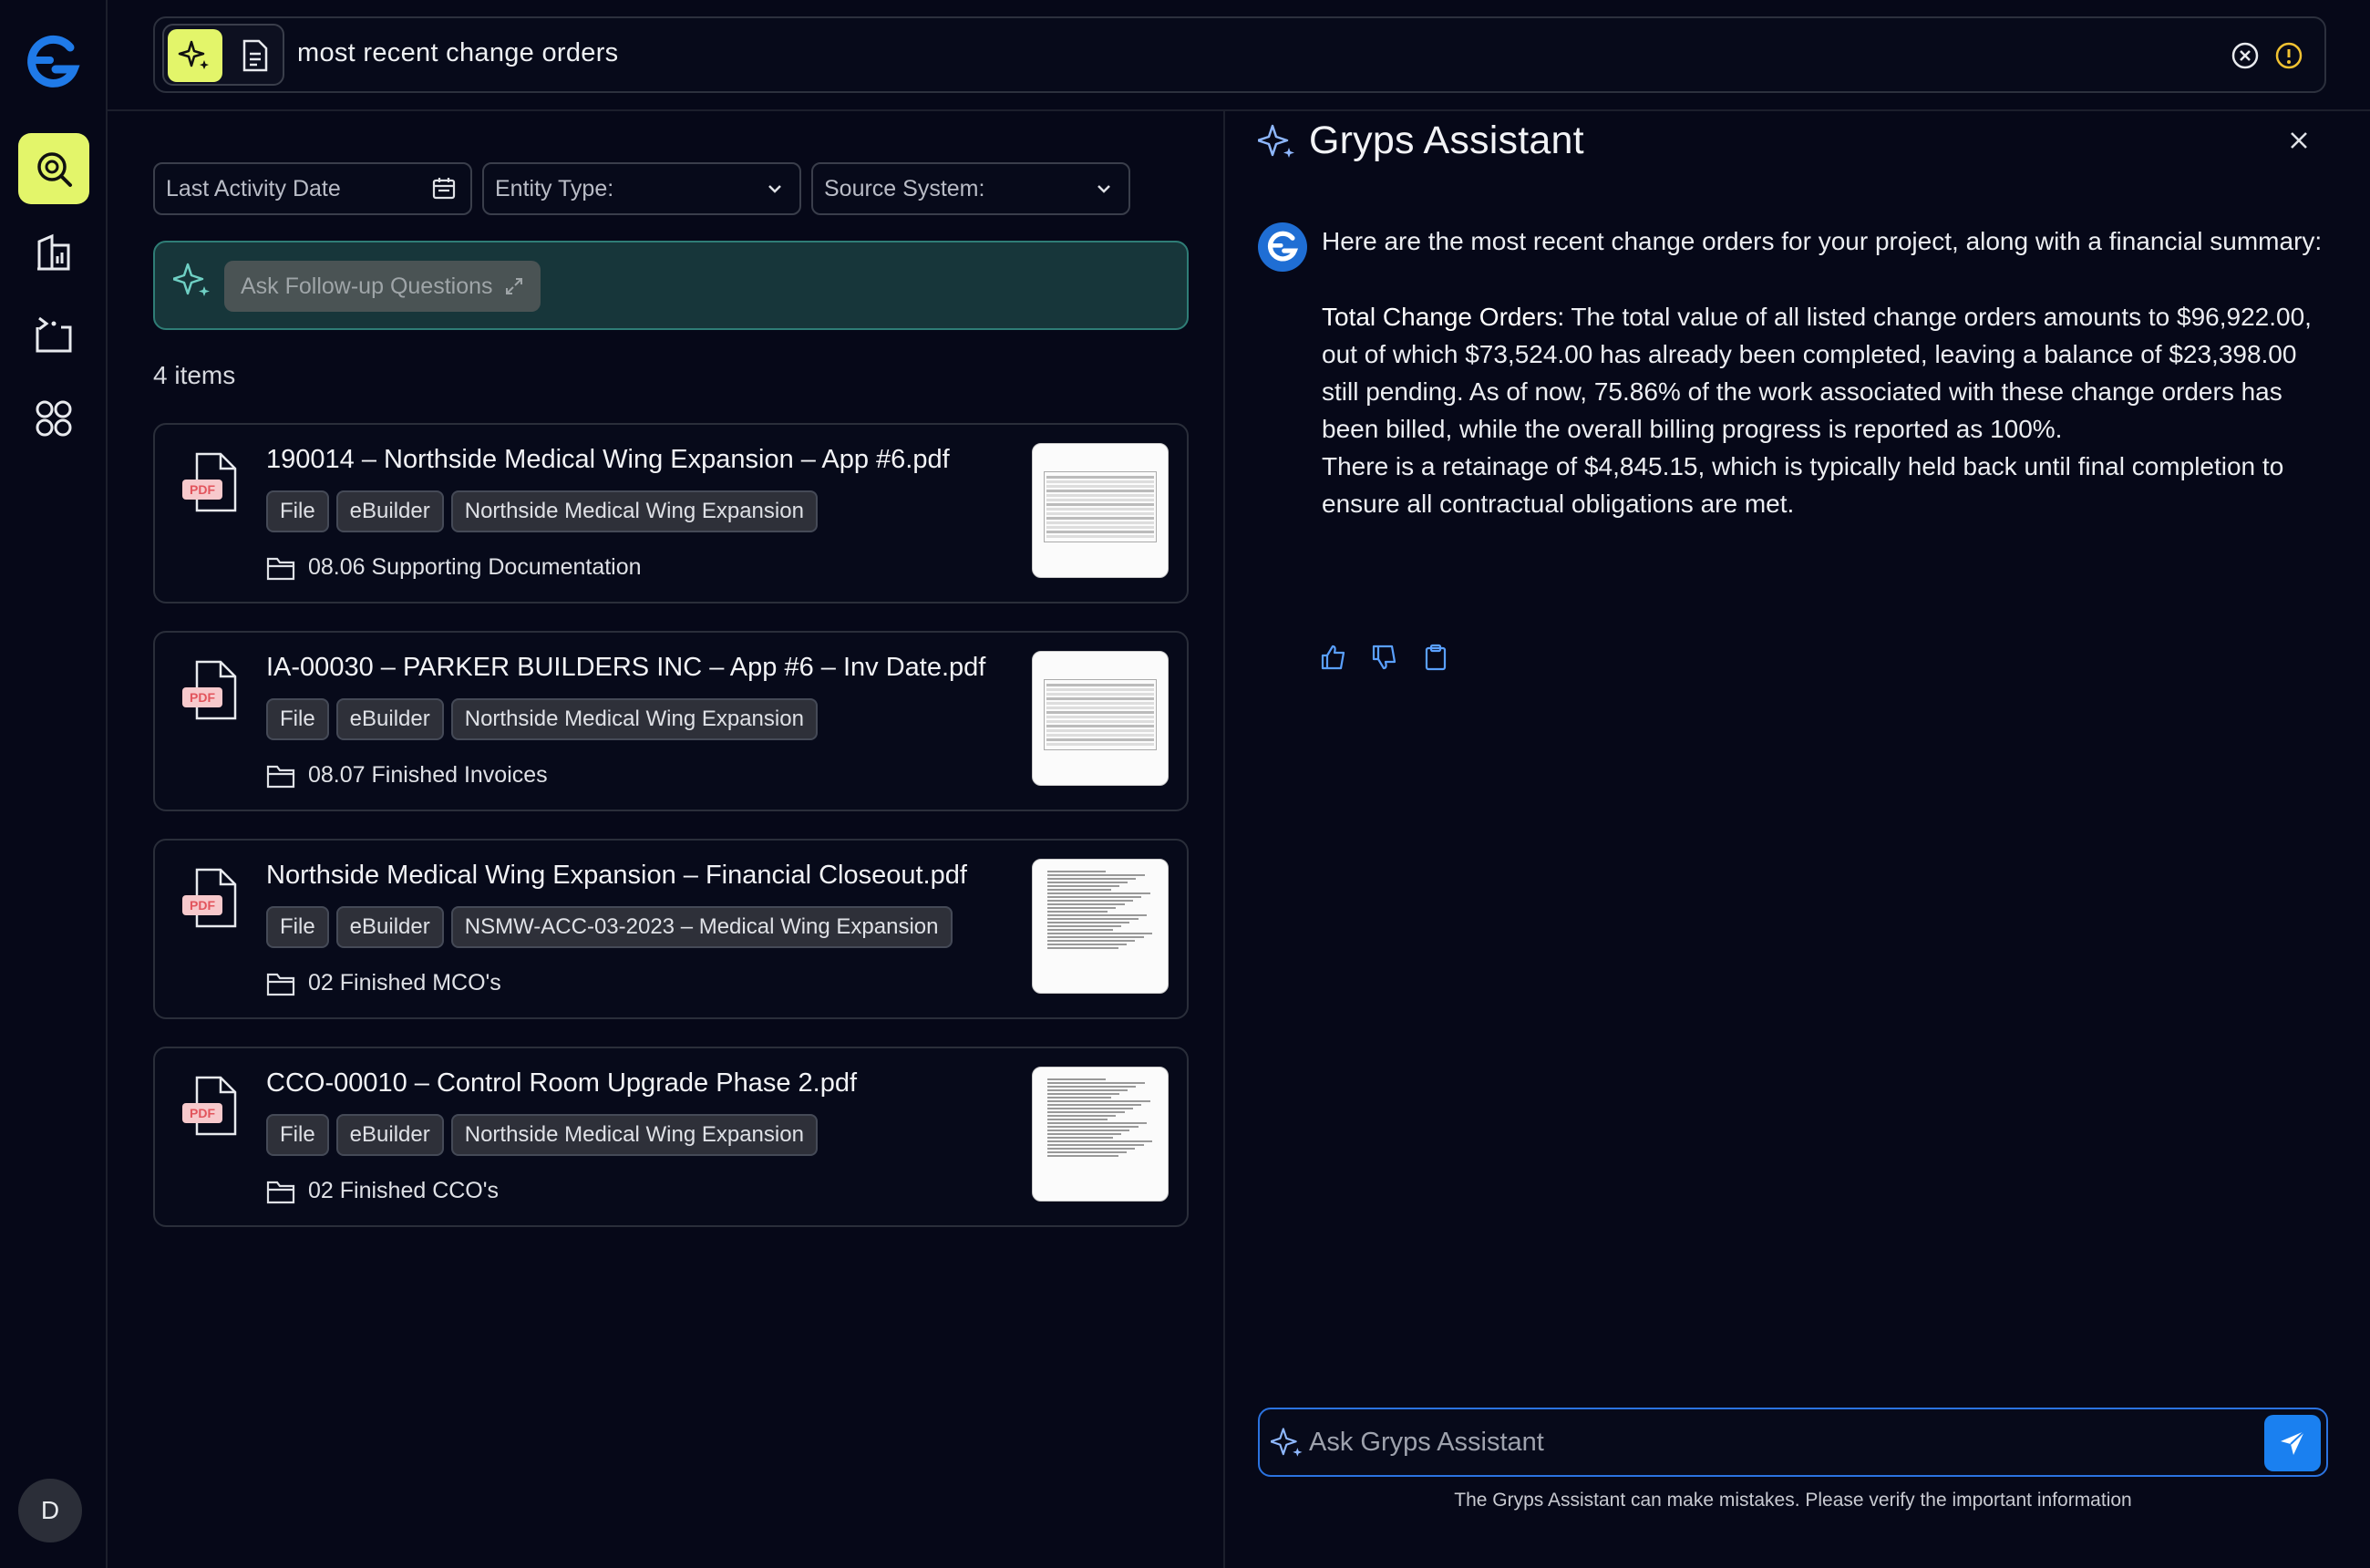  What do you see at coordinates (53, 63) in the screenshot?
I see `gryps-logo` at bounding box center [53, 63].